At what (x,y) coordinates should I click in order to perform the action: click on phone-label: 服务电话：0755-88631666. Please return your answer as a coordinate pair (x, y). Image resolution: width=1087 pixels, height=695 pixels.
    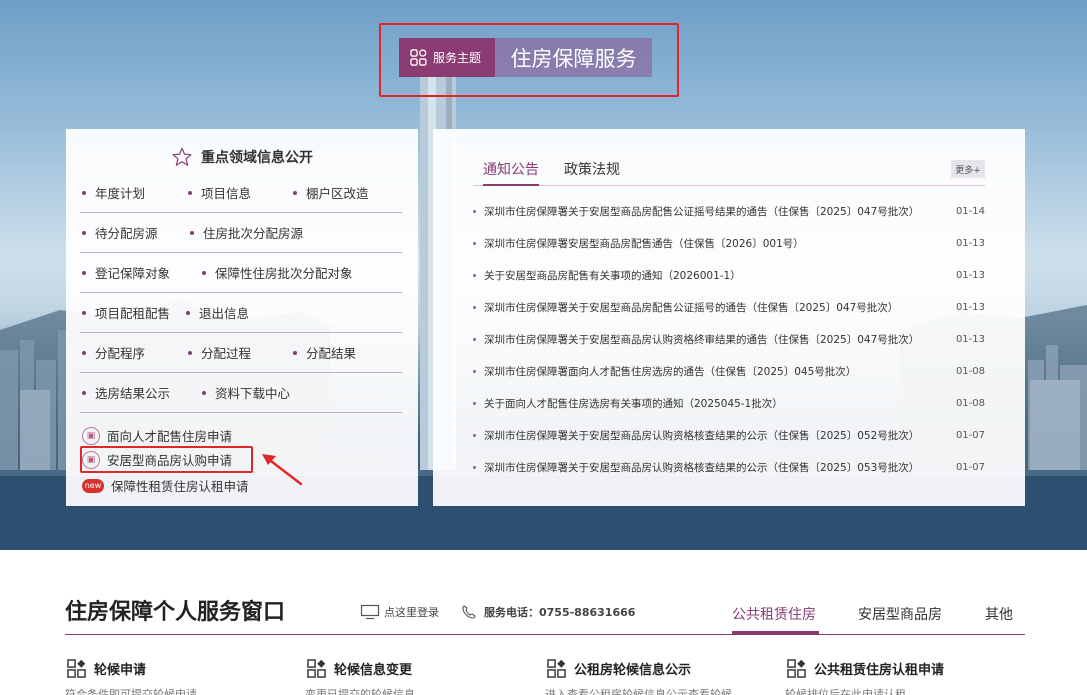
    Looking at the image, I should click on (560, 612).